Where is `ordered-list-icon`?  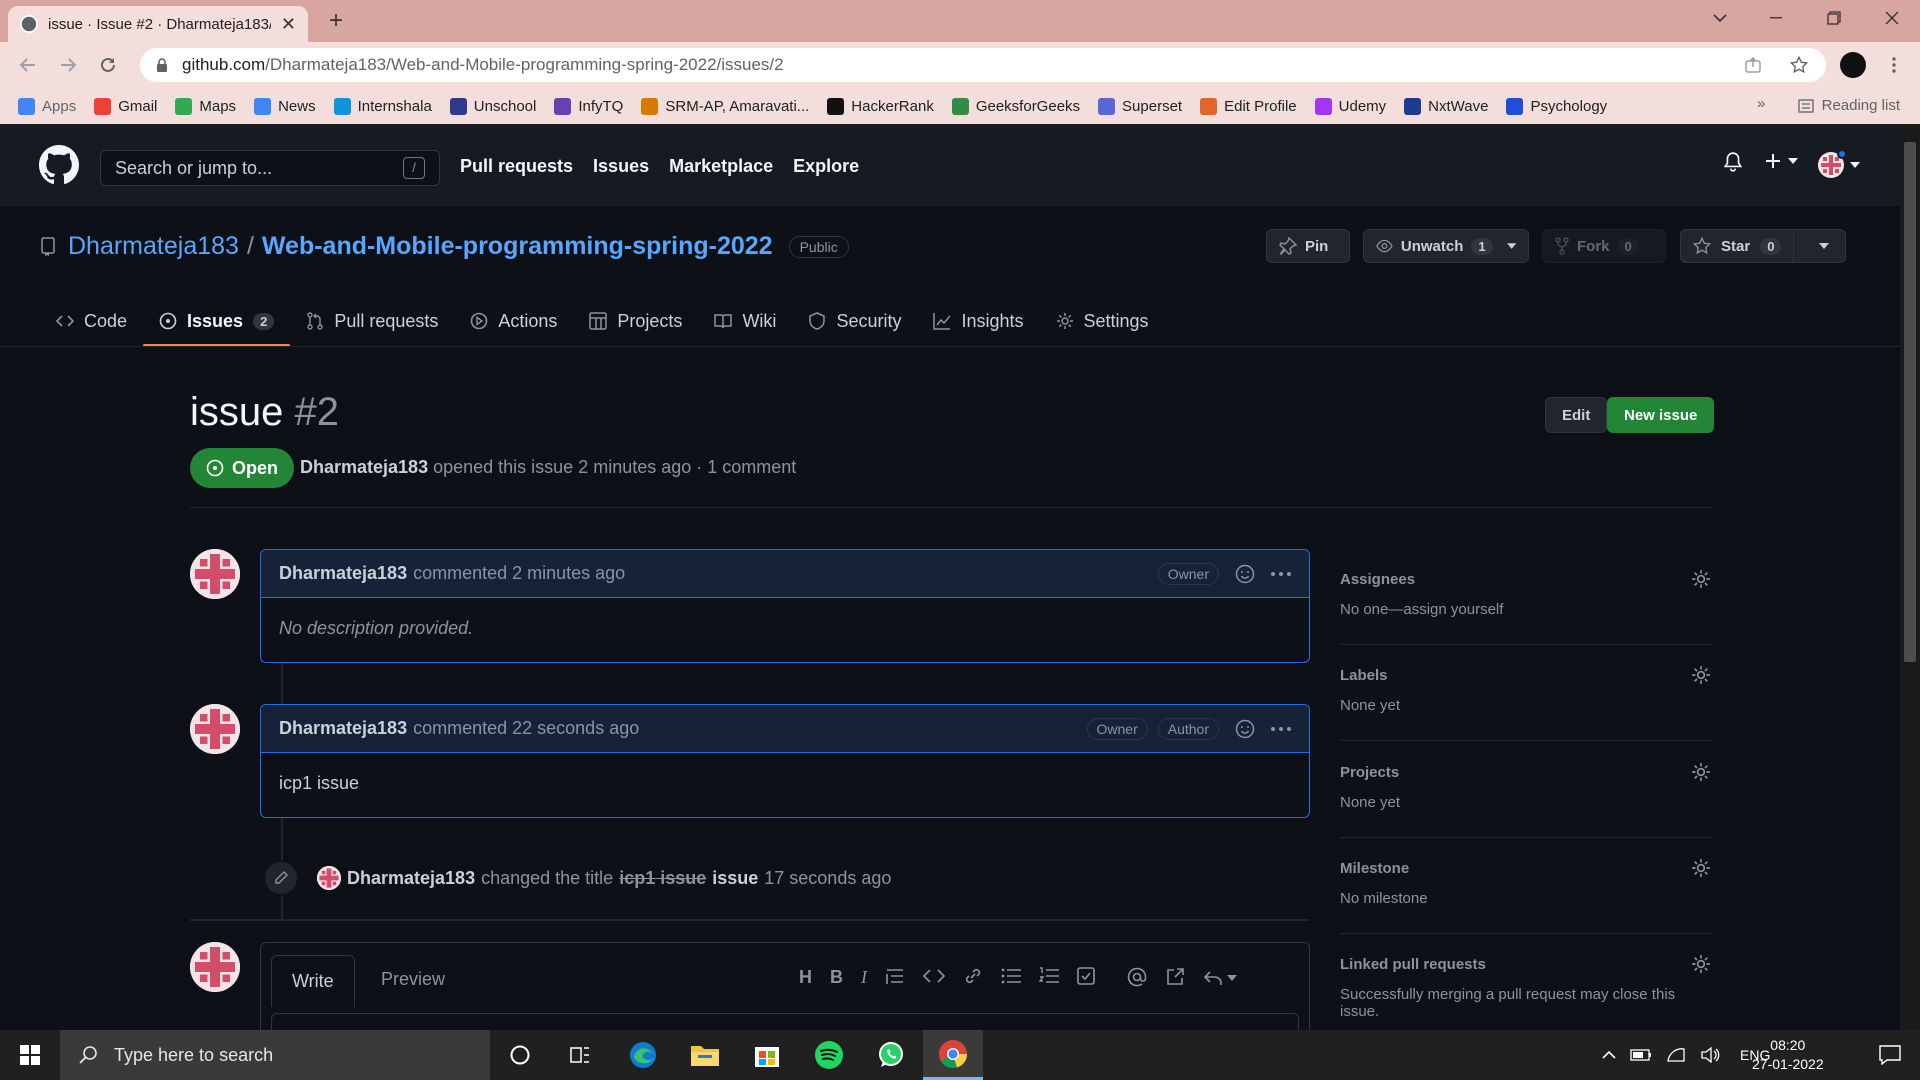 ordered-list-icon is located at coordinates (1049, 977).